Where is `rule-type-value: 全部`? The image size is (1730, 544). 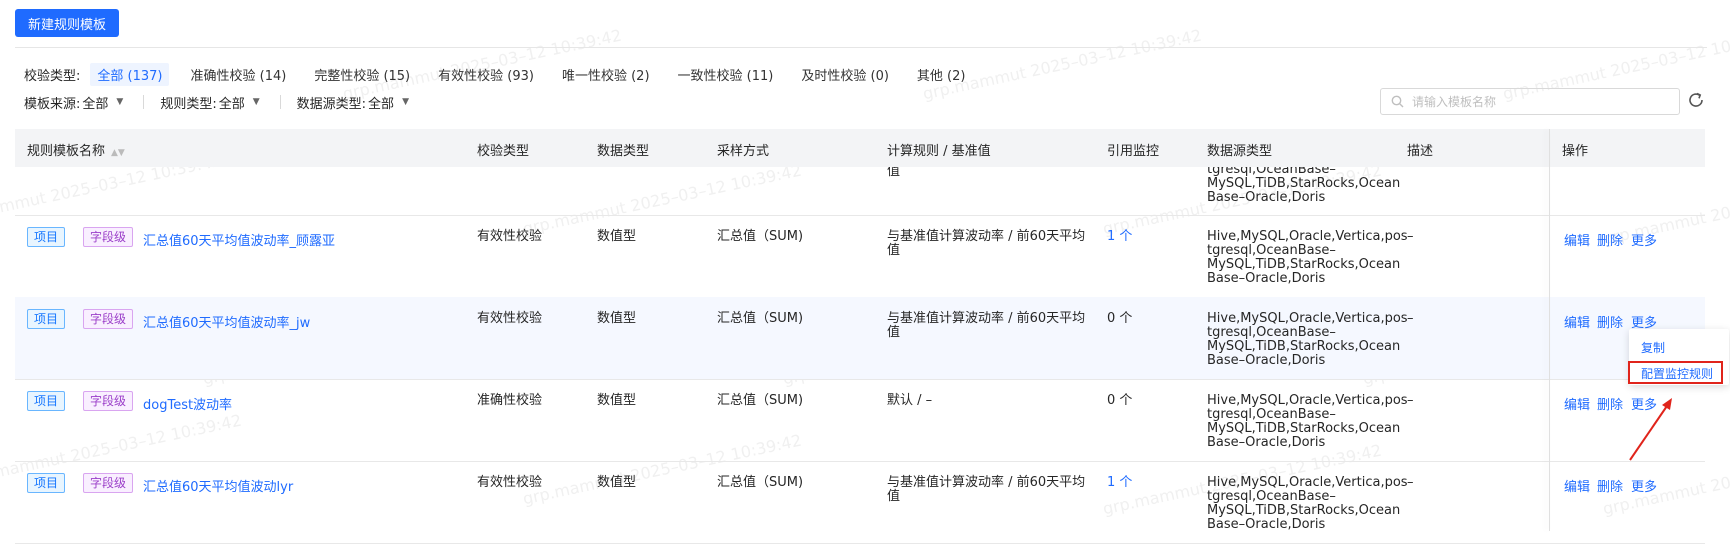 rule-type-value: 全部 is located at coordinates (231, 104).